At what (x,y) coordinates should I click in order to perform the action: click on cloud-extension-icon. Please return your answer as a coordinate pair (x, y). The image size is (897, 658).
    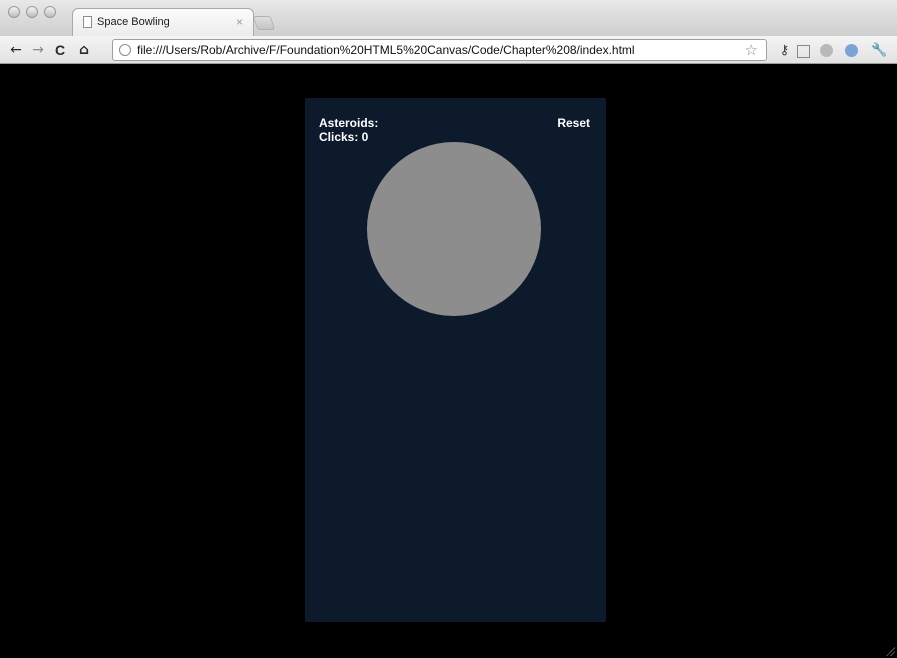
    Looking at the image, I should click on (851, 50).